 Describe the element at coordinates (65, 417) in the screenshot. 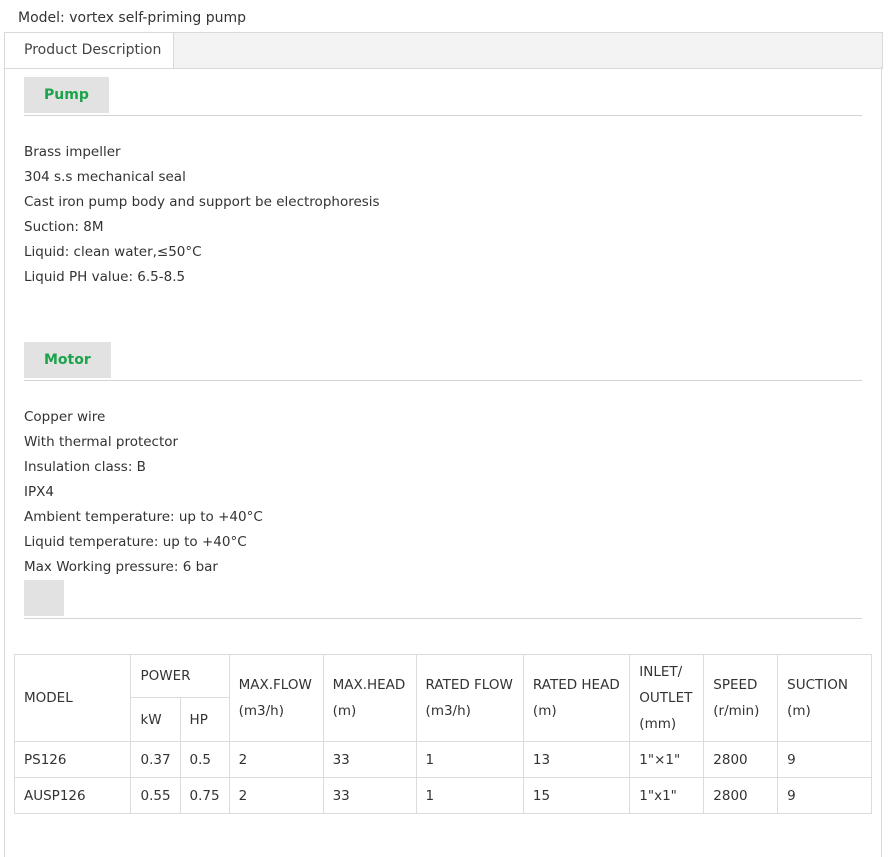

I see `list-item: Copper wire` at that location.